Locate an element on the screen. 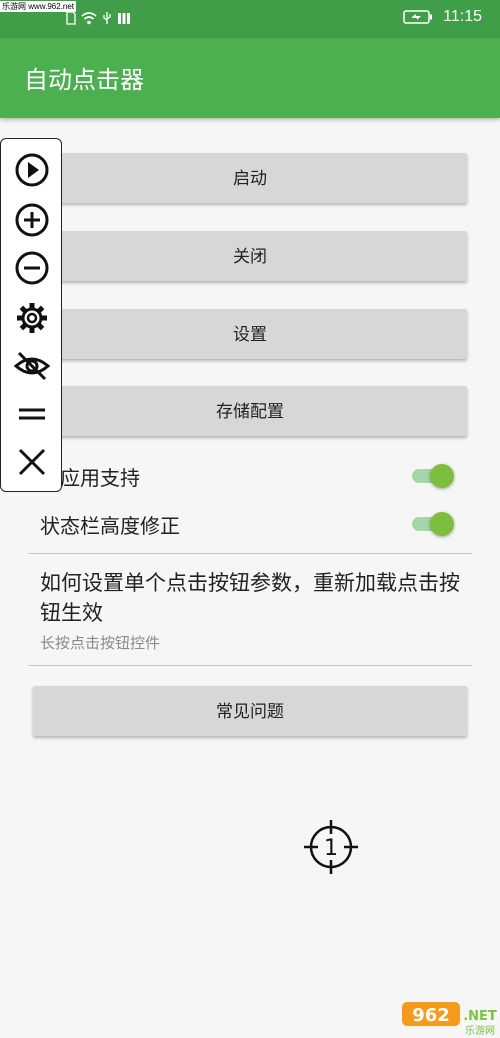  clock: 11:15 is located at coordinates (462, 16).